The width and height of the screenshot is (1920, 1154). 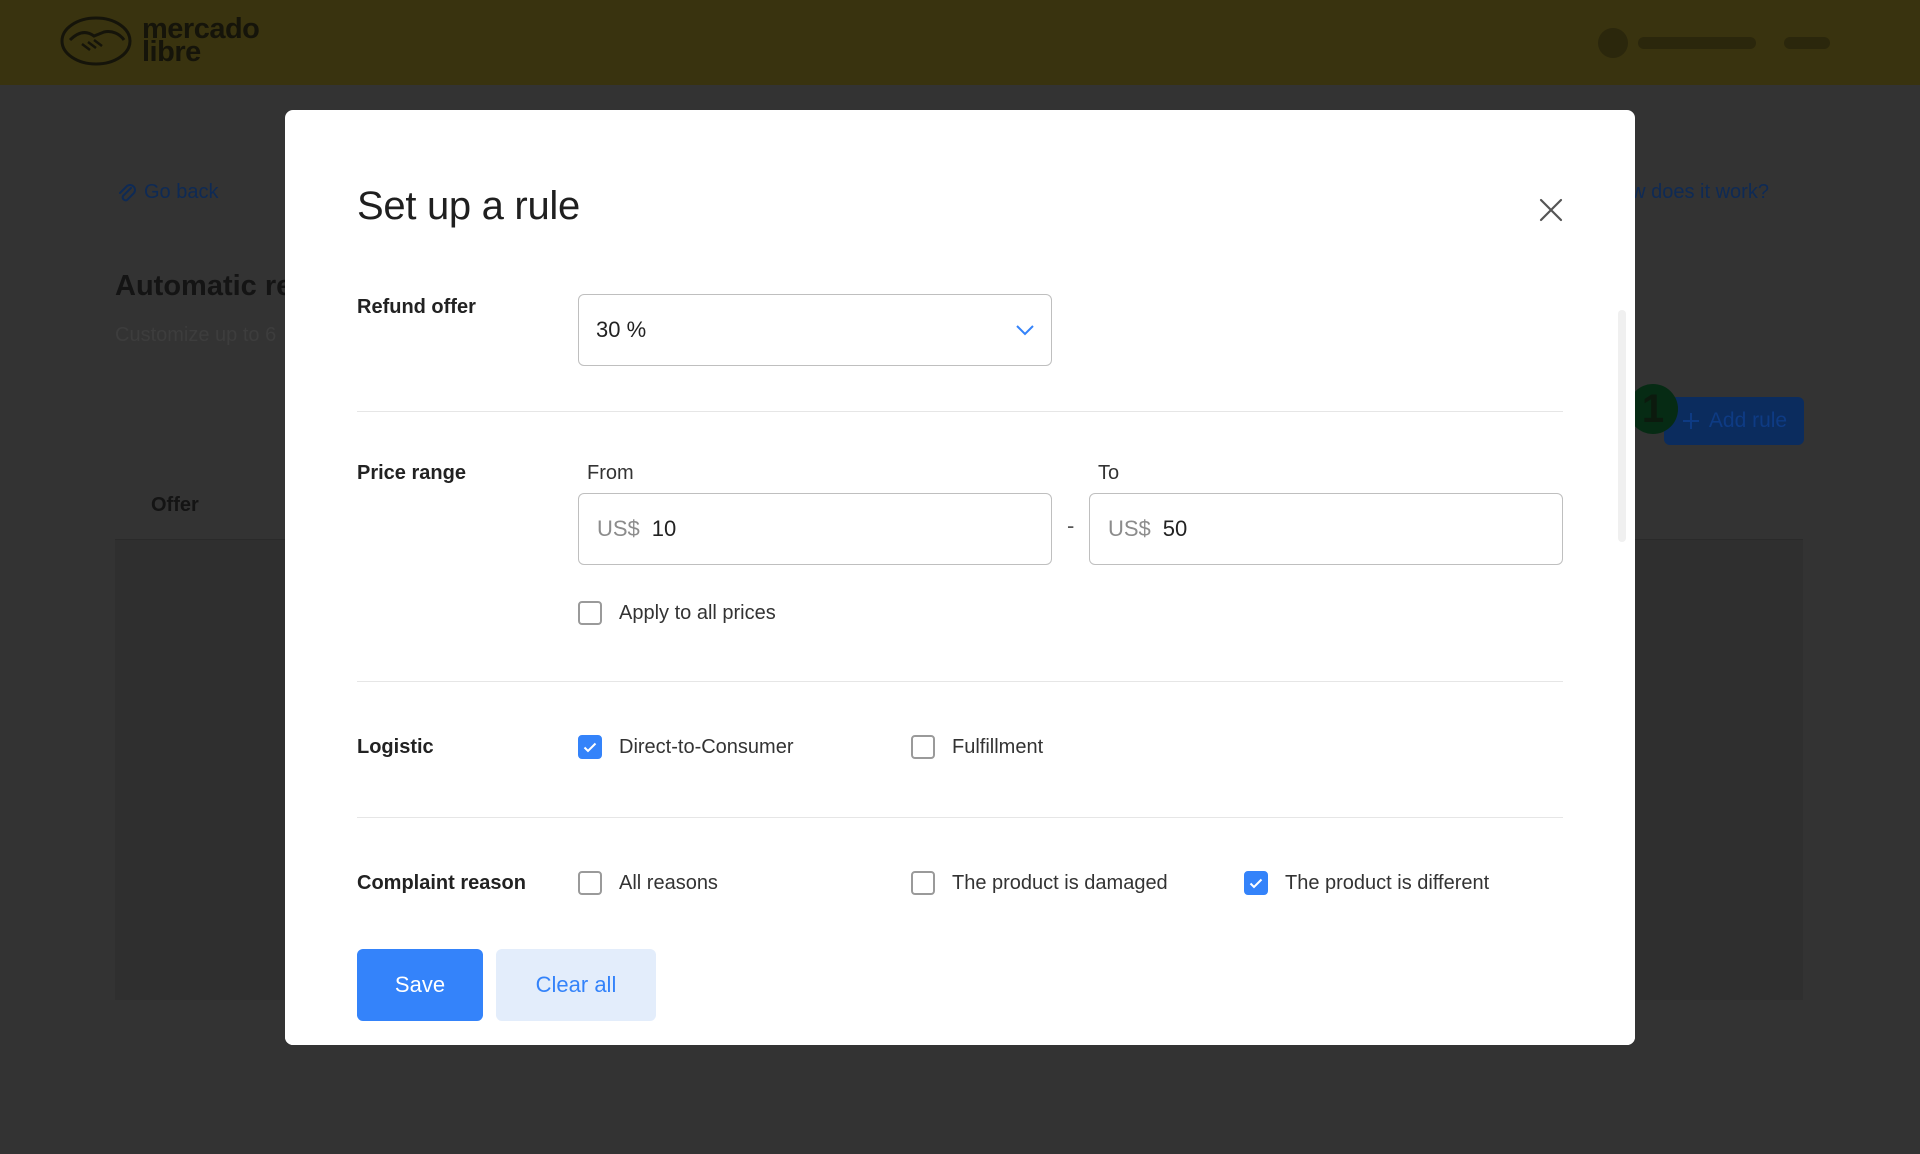 I want to click on close-icon, so click(x=1551, y=210).